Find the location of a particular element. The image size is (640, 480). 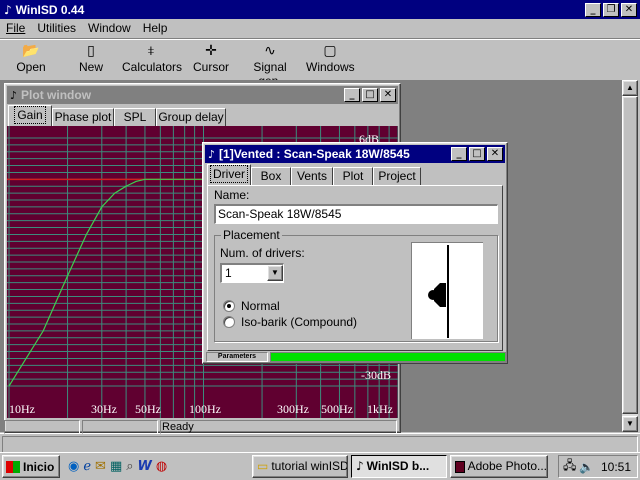

plot-close-icon: ✕ is located at coordinates (388, 95).